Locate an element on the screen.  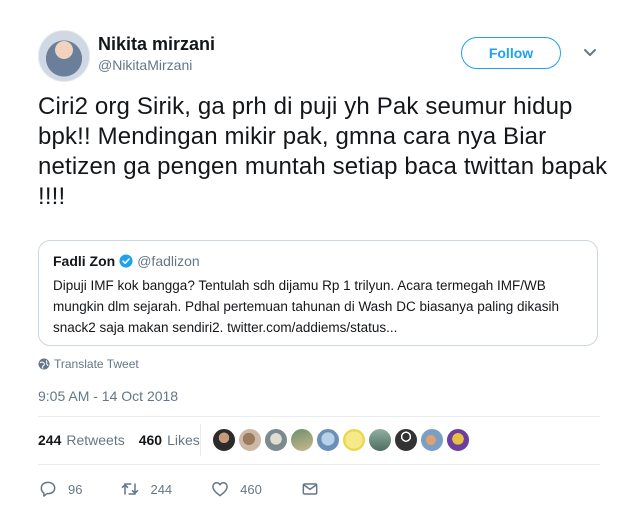
quoted-author-name: Fadli Zon is located at coordinates (84, 261).